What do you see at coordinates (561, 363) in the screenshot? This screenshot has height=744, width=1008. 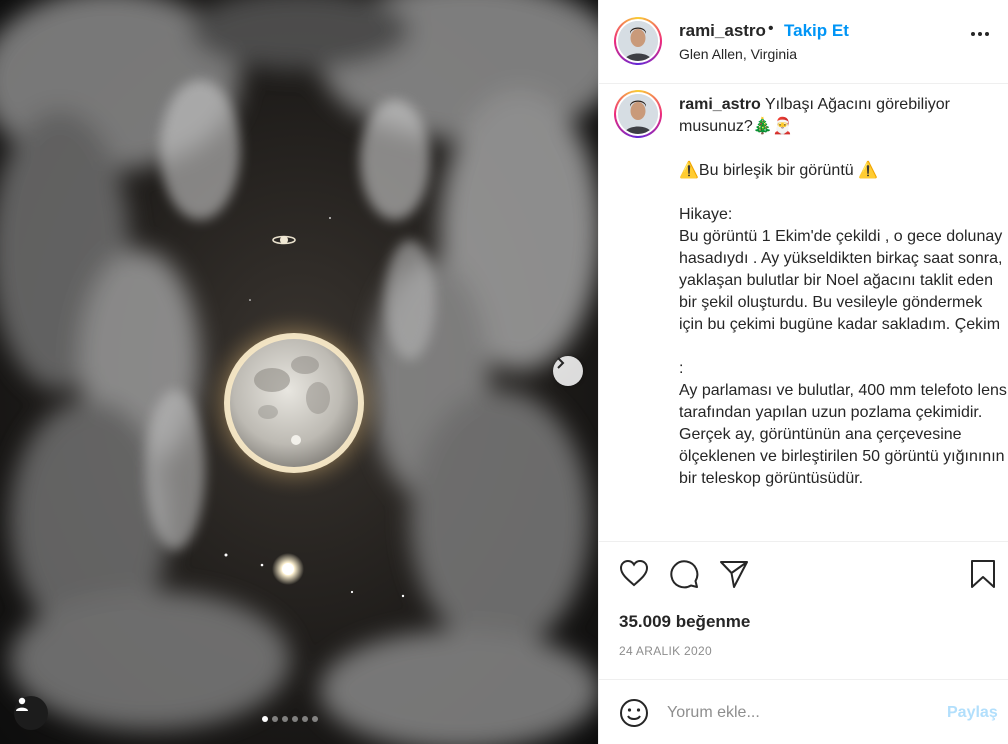 I see `chevron-right-icon` at bounding box center [561, 363].